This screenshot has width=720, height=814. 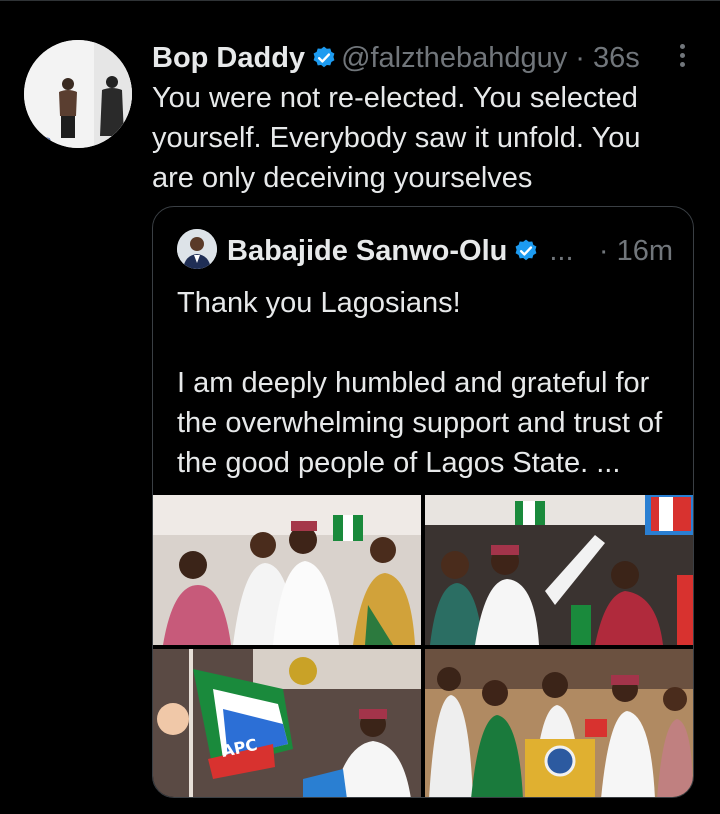 I want to click on quoted-tweet-timestamp: · 16m, so click(x=636, y=251).